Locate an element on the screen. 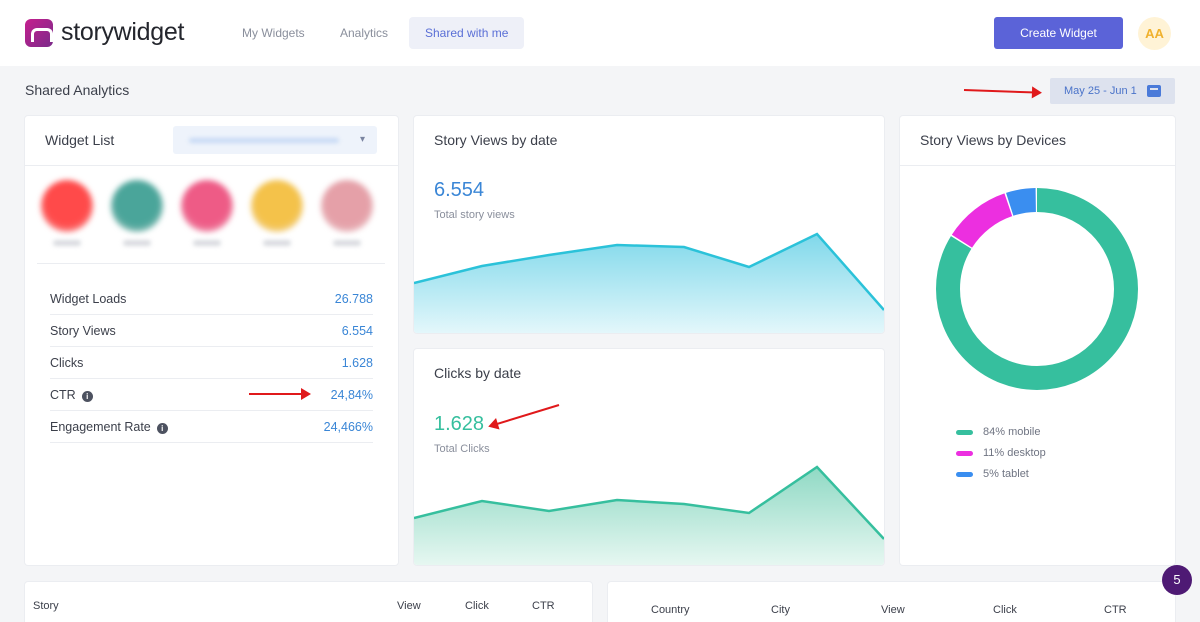 This screenshot has height=622, width=1200. chevron-down-icon: ▾ is located at coordinates (362, 139).